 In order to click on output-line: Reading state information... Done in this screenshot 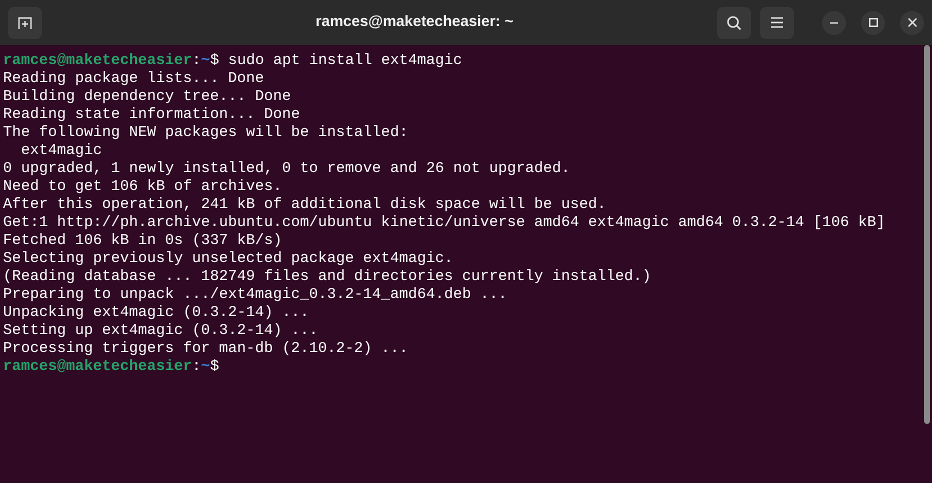, I will do `click(152, 115)`.